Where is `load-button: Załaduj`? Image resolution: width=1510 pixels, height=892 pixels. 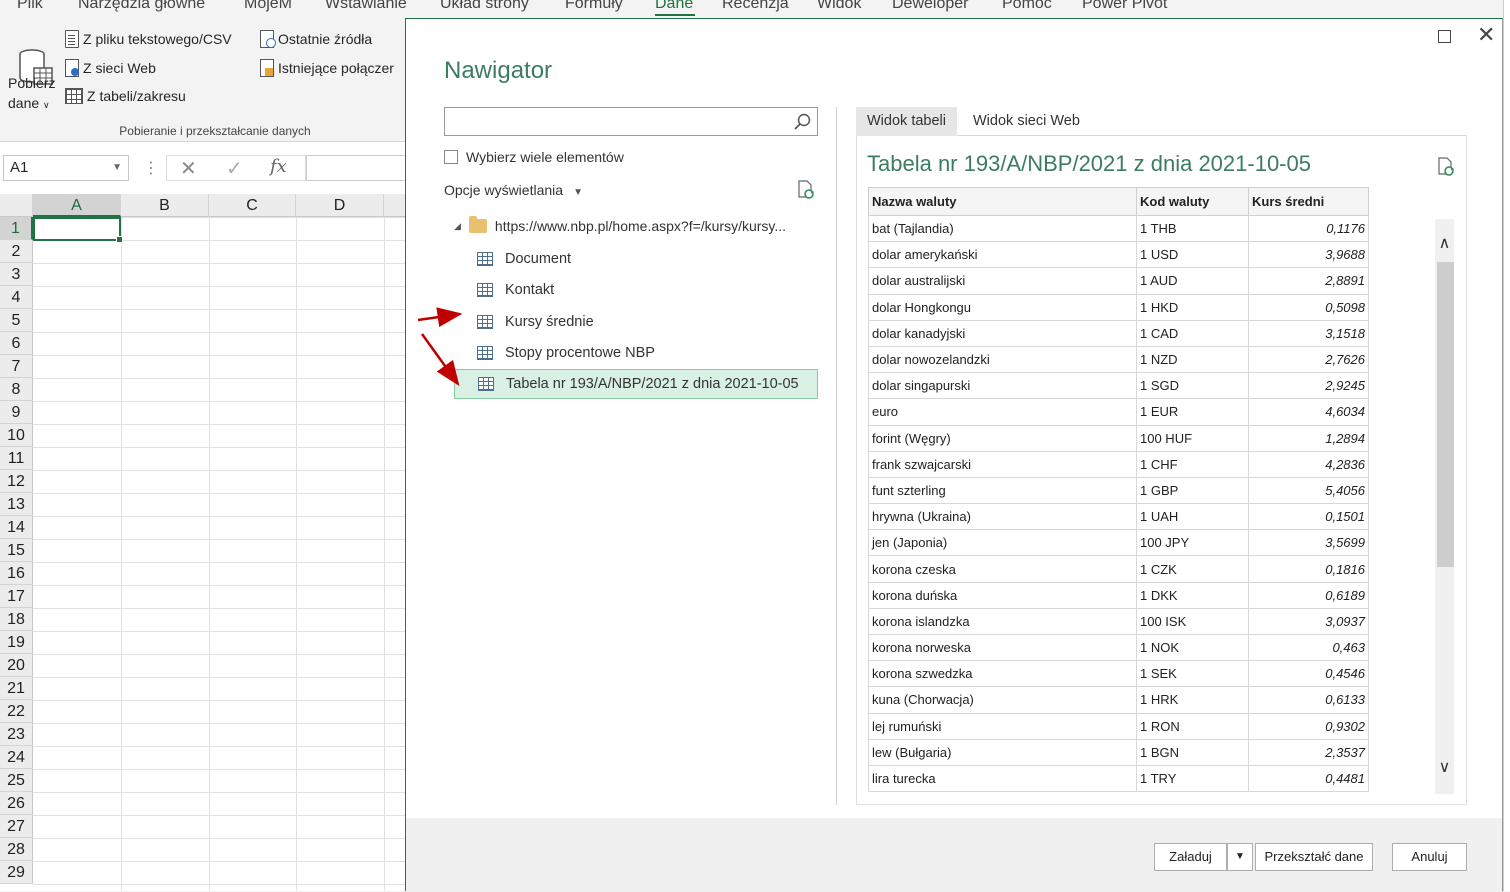
load-button: Załaduj is located at coordinates (1190, 857).